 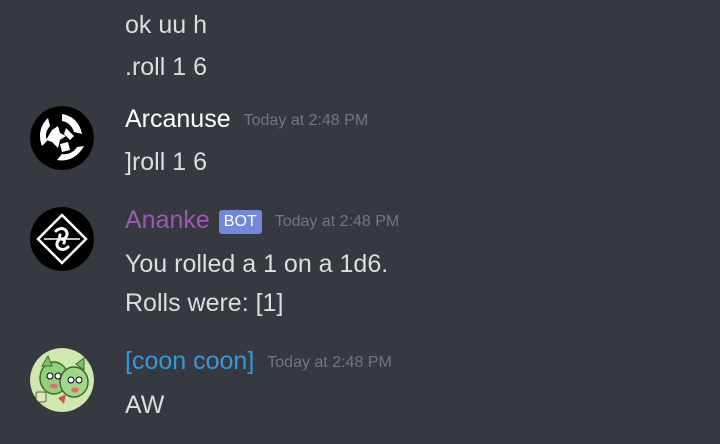 I want to click on avatar-ananke, so click(x=62, y=239).